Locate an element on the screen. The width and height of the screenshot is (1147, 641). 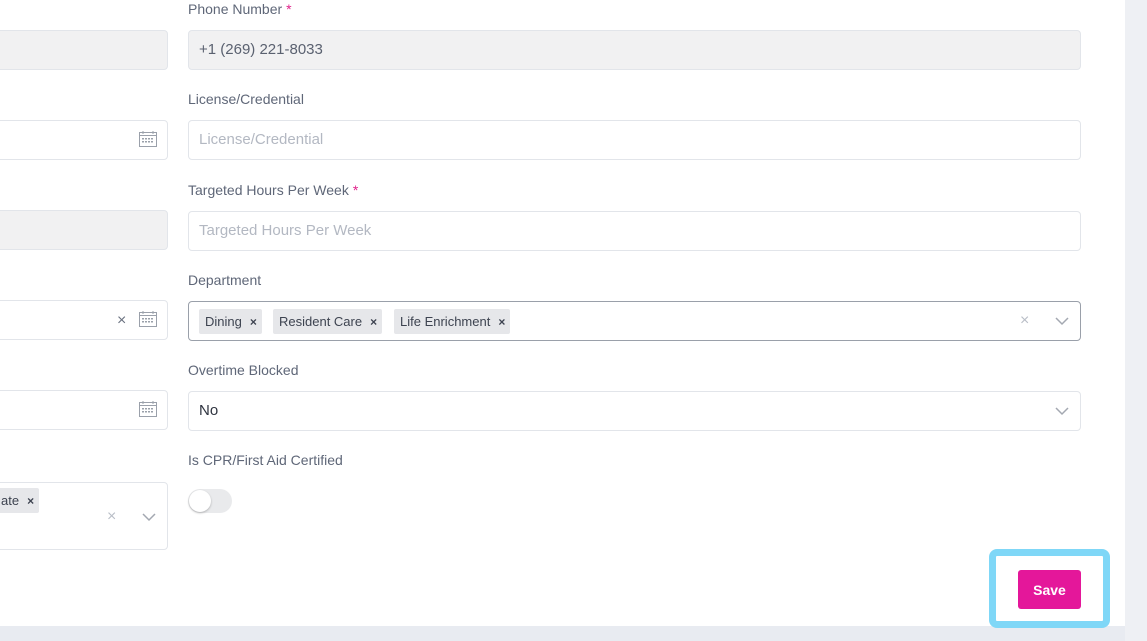
phone-number-field: +1 (269) 221-8033 is located at coordinates (634, 50).